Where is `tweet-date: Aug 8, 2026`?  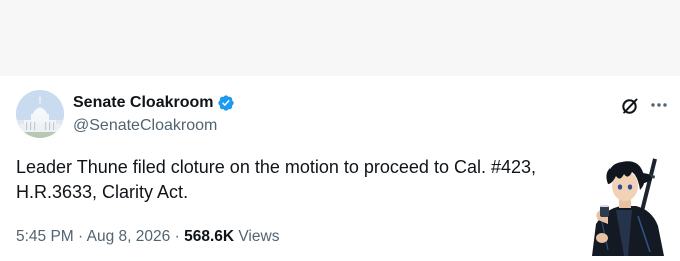 tweet-date: Aug 8, 2026 is located at coordinates (129, 236).